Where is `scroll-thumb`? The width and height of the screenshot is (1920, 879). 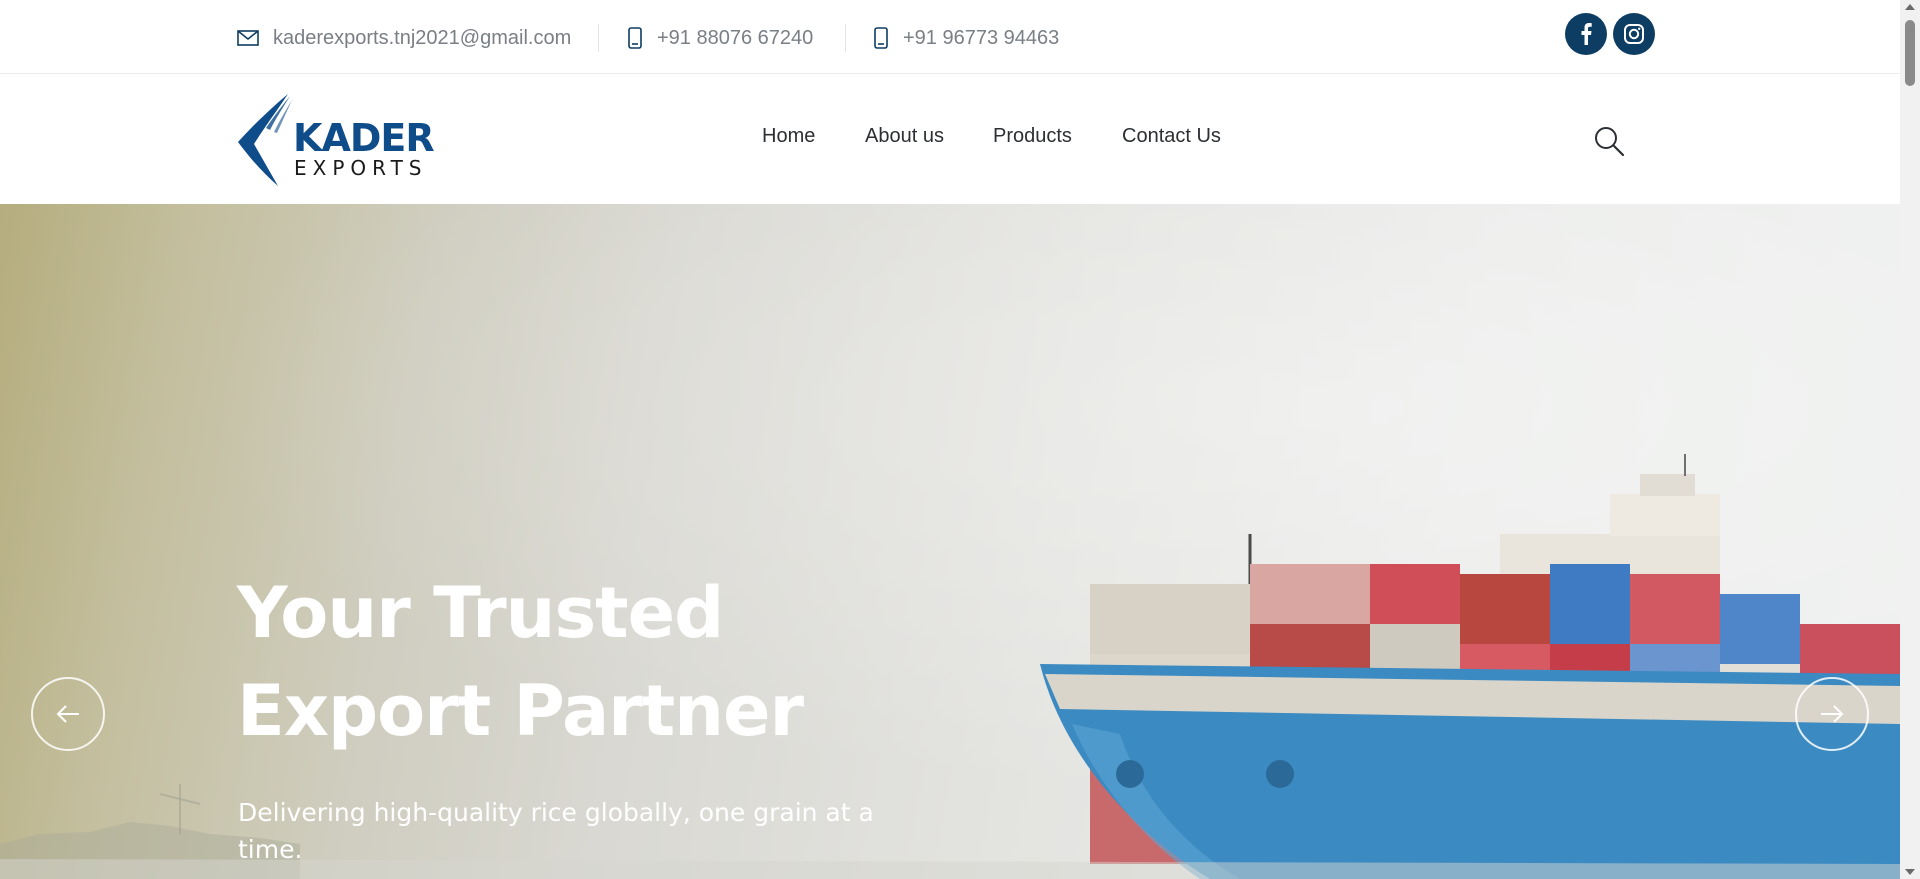 scroll-thumb is located at coordinates (1910, 53).